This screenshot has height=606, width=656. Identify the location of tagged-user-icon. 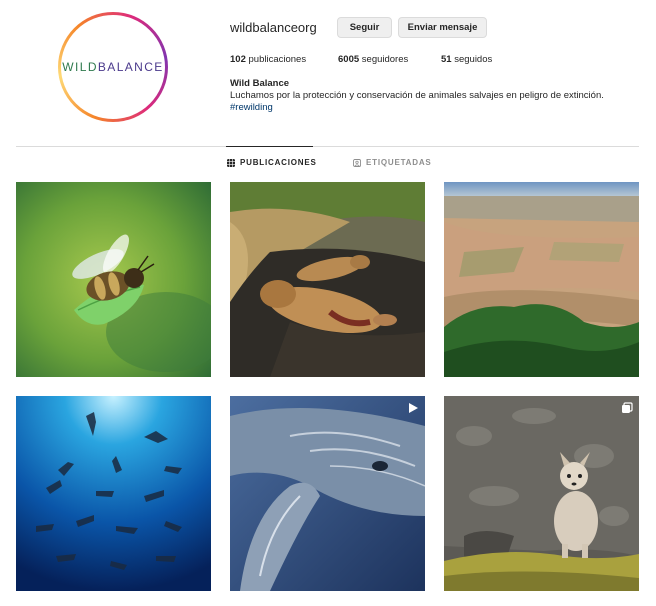
(357, 162).